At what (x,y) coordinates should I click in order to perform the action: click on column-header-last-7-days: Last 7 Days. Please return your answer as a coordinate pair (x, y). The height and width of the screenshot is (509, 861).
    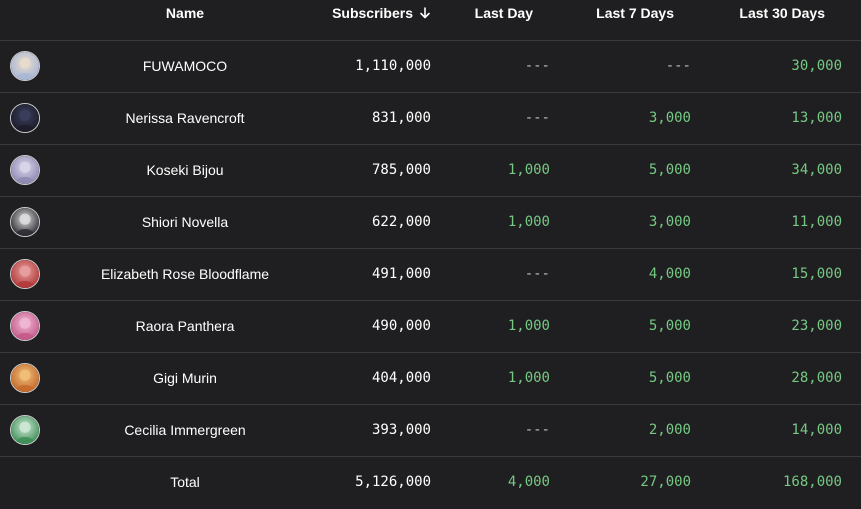
    Looking at the image, I should click on (635, 13).